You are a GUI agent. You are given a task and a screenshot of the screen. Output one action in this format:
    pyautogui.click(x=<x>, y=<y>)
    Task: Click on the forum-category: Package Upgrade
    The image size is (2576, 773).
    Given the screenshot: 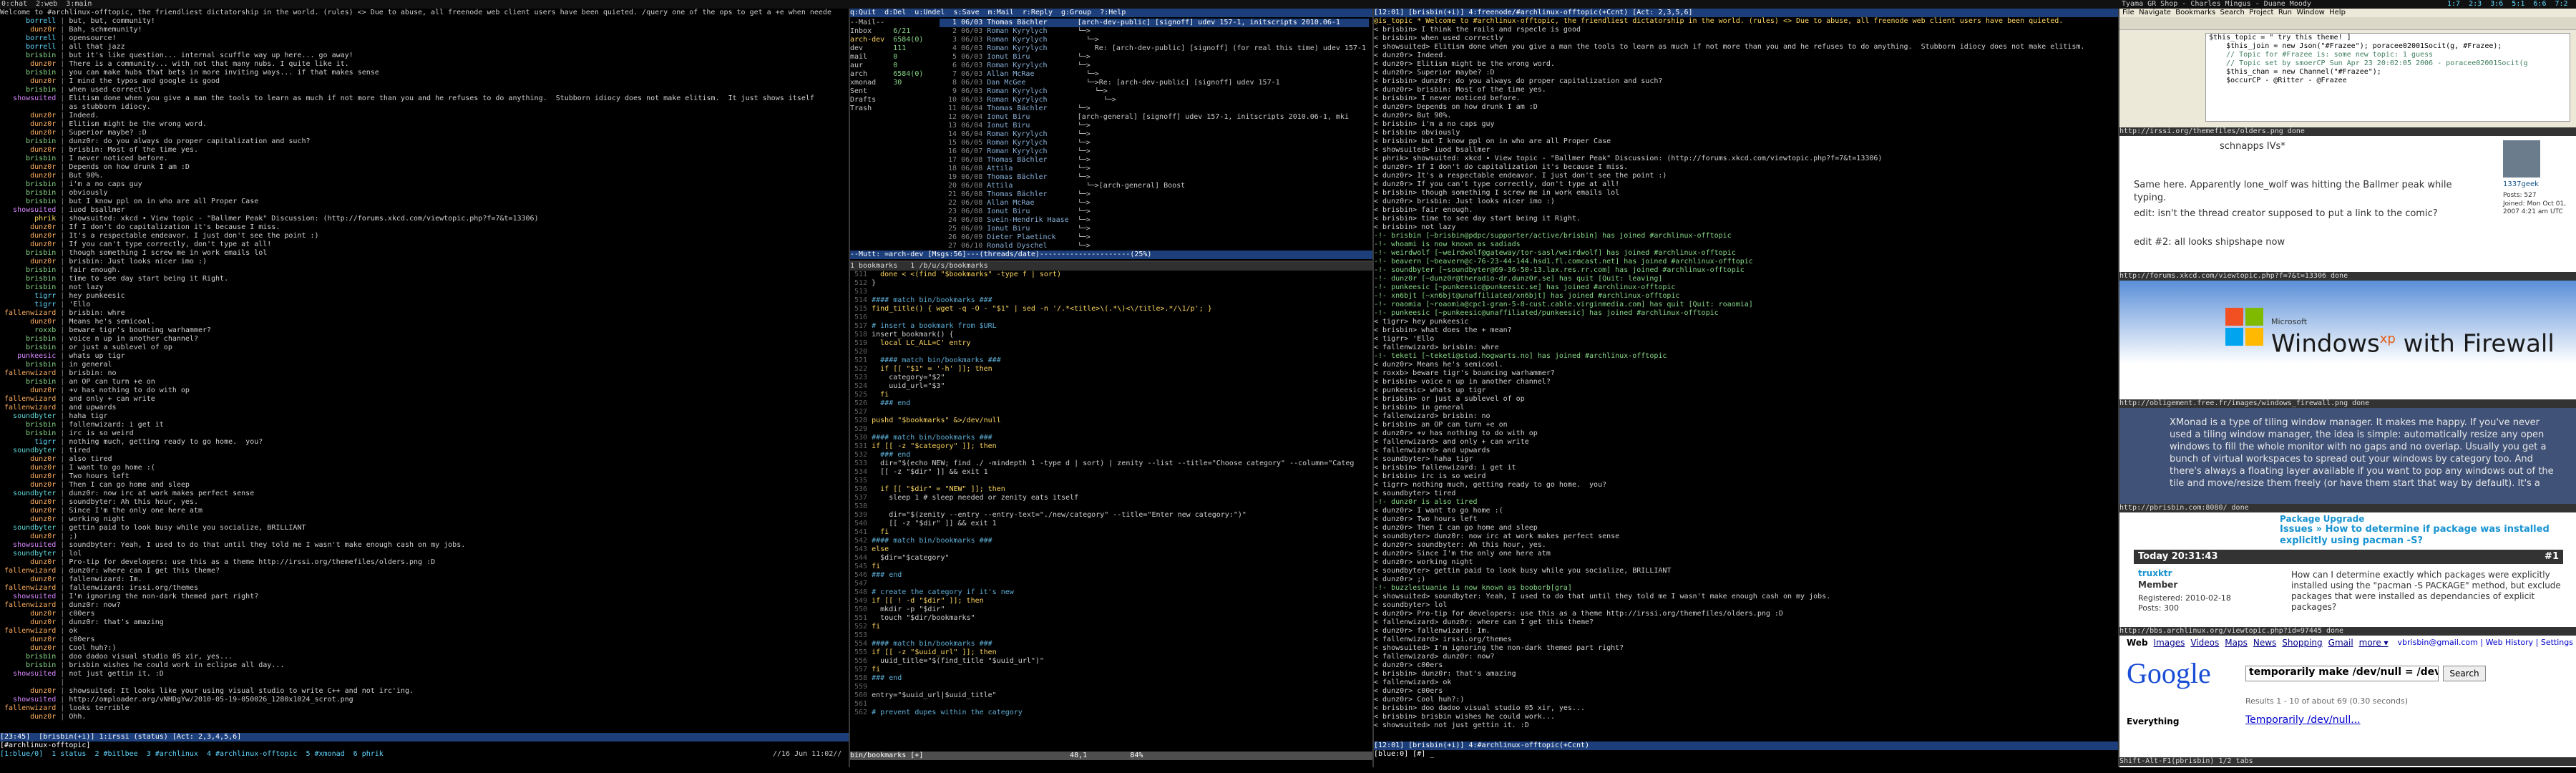 What is the action you would take?
    pyautogui.click(x=2322, y=519)
    